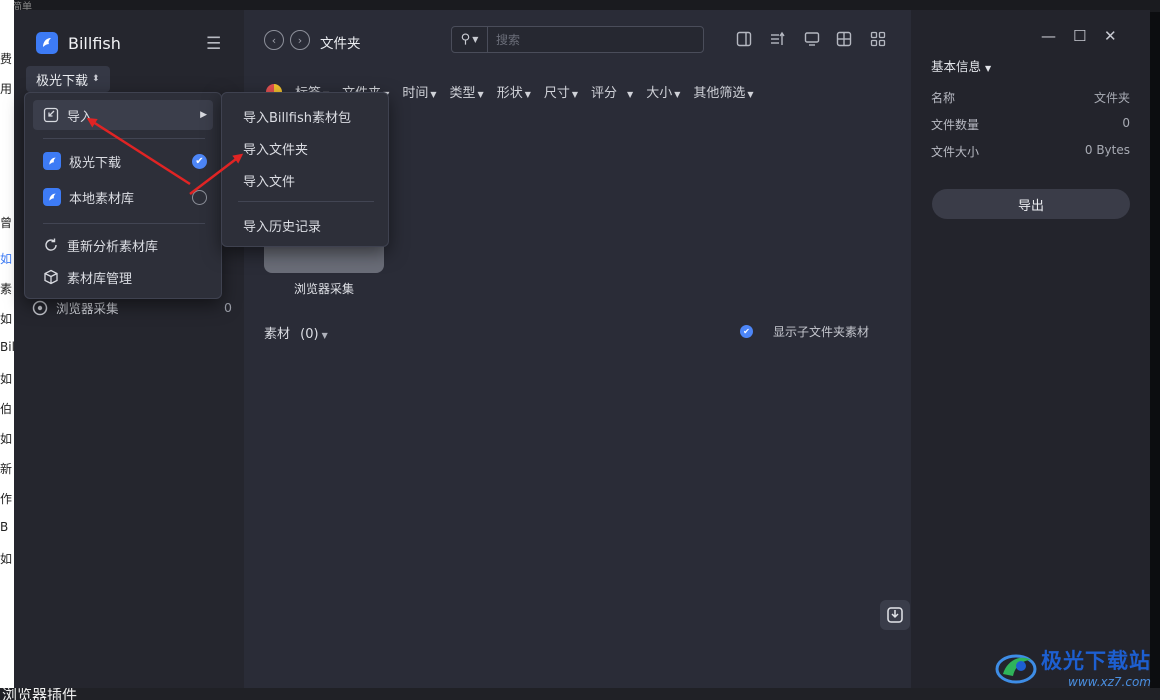 The width and height of the screenshot is (1160, 700). Describe the element at coordinates (1030, 151) in the screenshot. I see `info-row-file-size: 文件大小 0 Bytes` at that location.